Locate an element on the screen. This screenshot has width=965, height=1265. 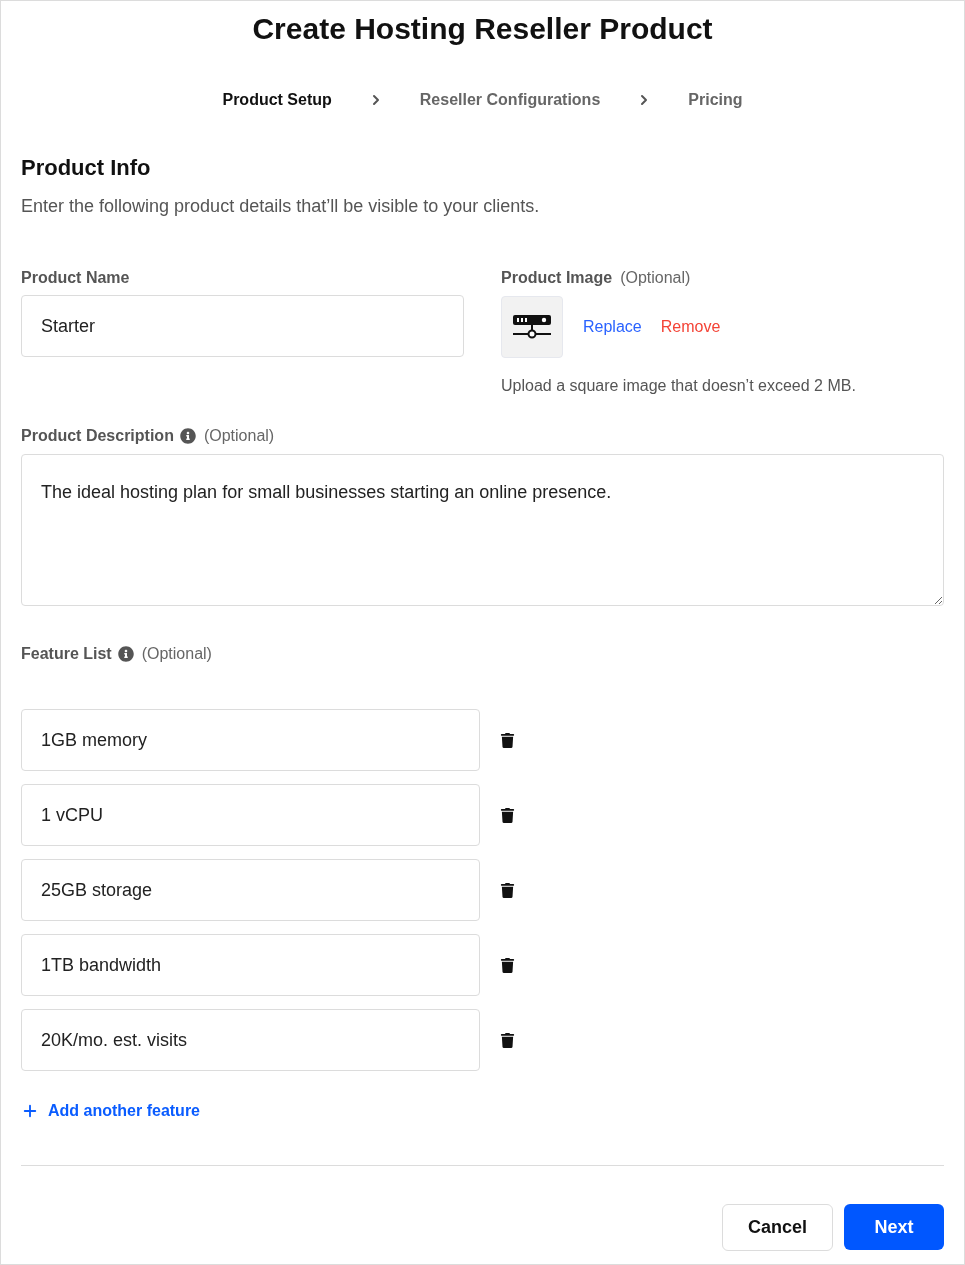
field-label: Feature List is located at coordinates (66, 654).